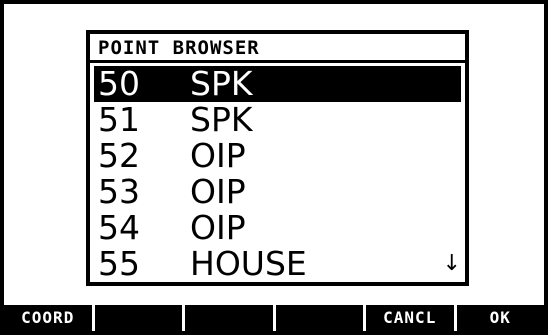 The height and width of the screenshot is (335, 548). Describe the element at coordinates (452, 84) in the screenshot. I see `arrow-up-icon: ↑` at that location.